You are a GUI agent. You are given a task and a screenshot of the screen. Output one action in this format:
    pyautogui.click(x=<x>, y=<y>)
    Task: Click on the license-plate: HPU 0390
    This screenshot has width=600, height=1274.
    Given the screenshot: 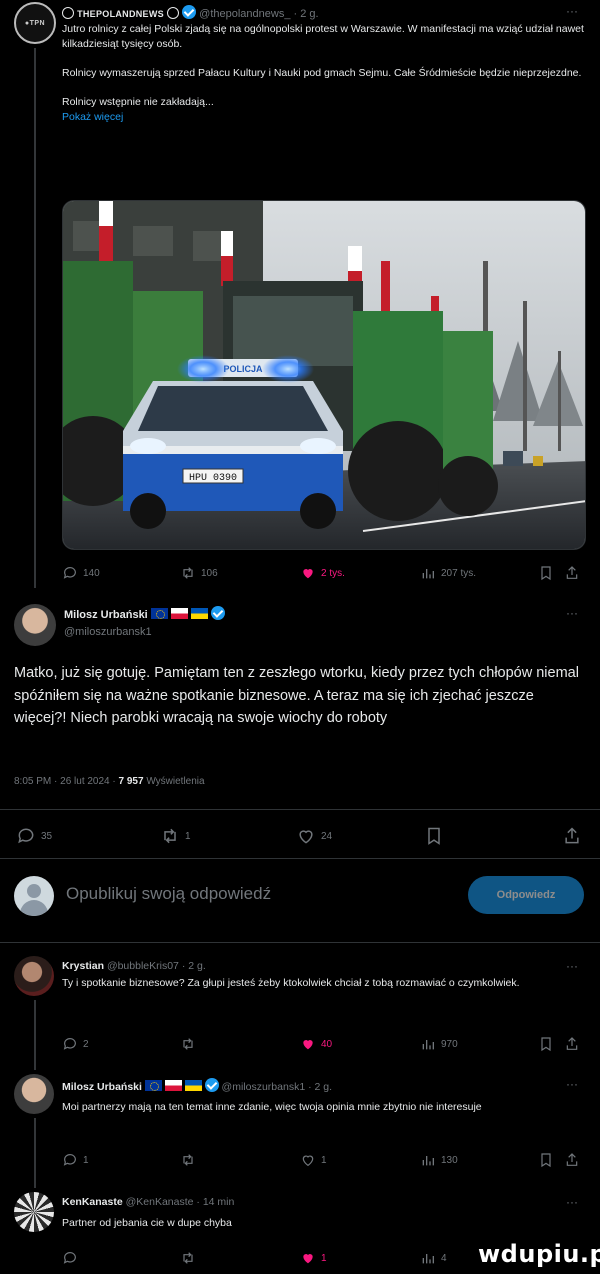 What is the action you would take?
    pyautogui.click(x=213, y=478)
    